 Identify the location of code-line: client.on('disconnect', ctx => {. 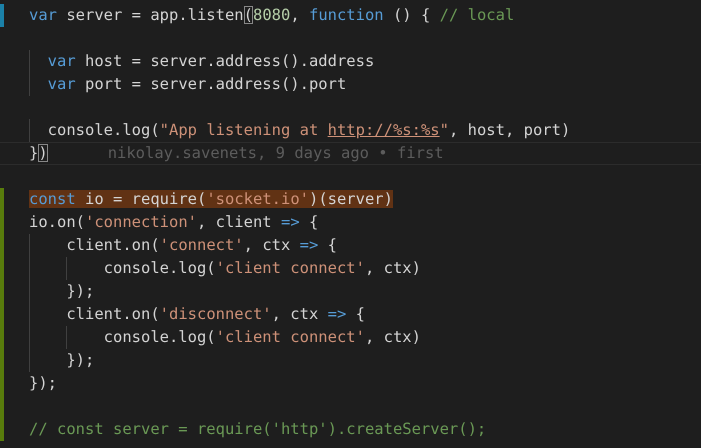
(215, 314).